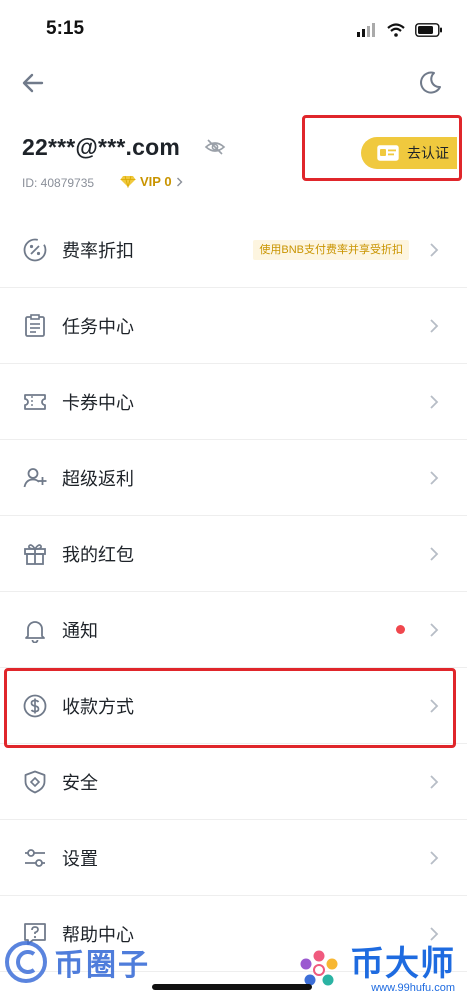 Image resolution: width=467 pixels, height=1000 pixels. Describe the element at coordinates (428, 30) in the screenshot. I see `battery-icon` at that location.